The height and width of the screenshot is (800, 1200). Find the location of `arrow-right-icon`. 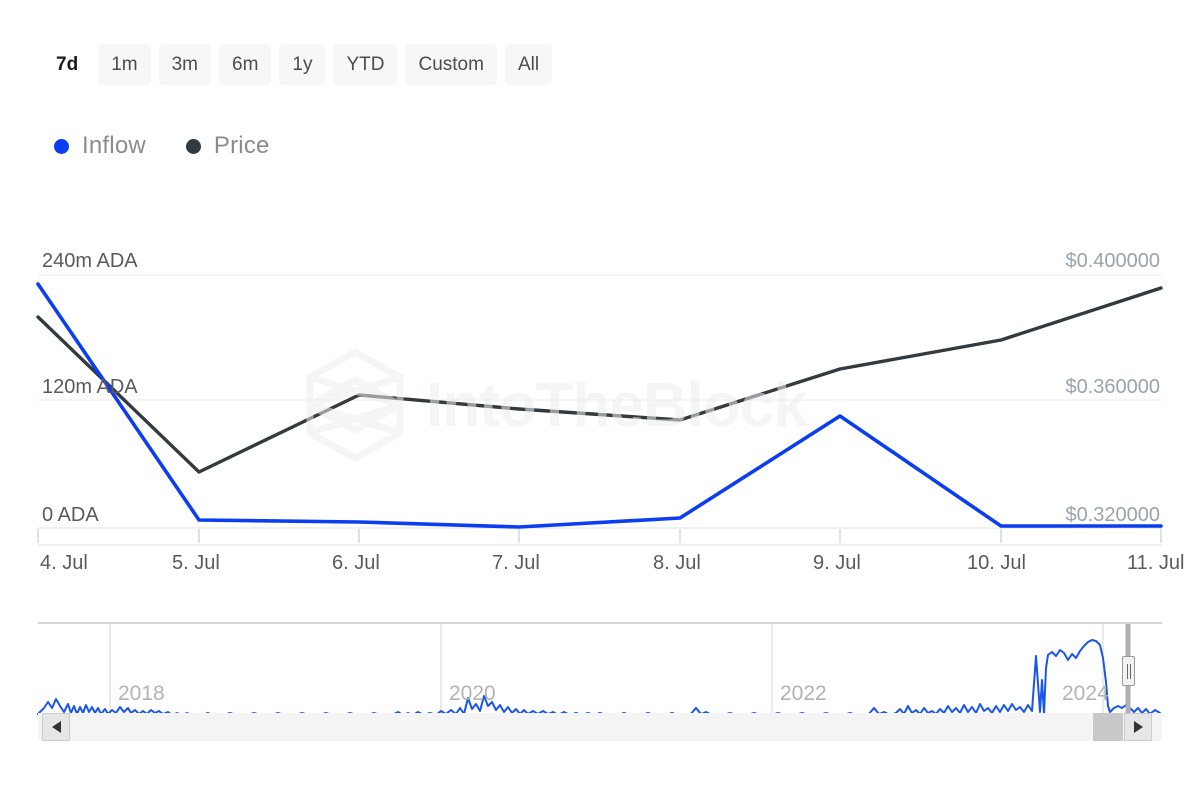

arrow-right-icon is located at coordinates (1138, 727).